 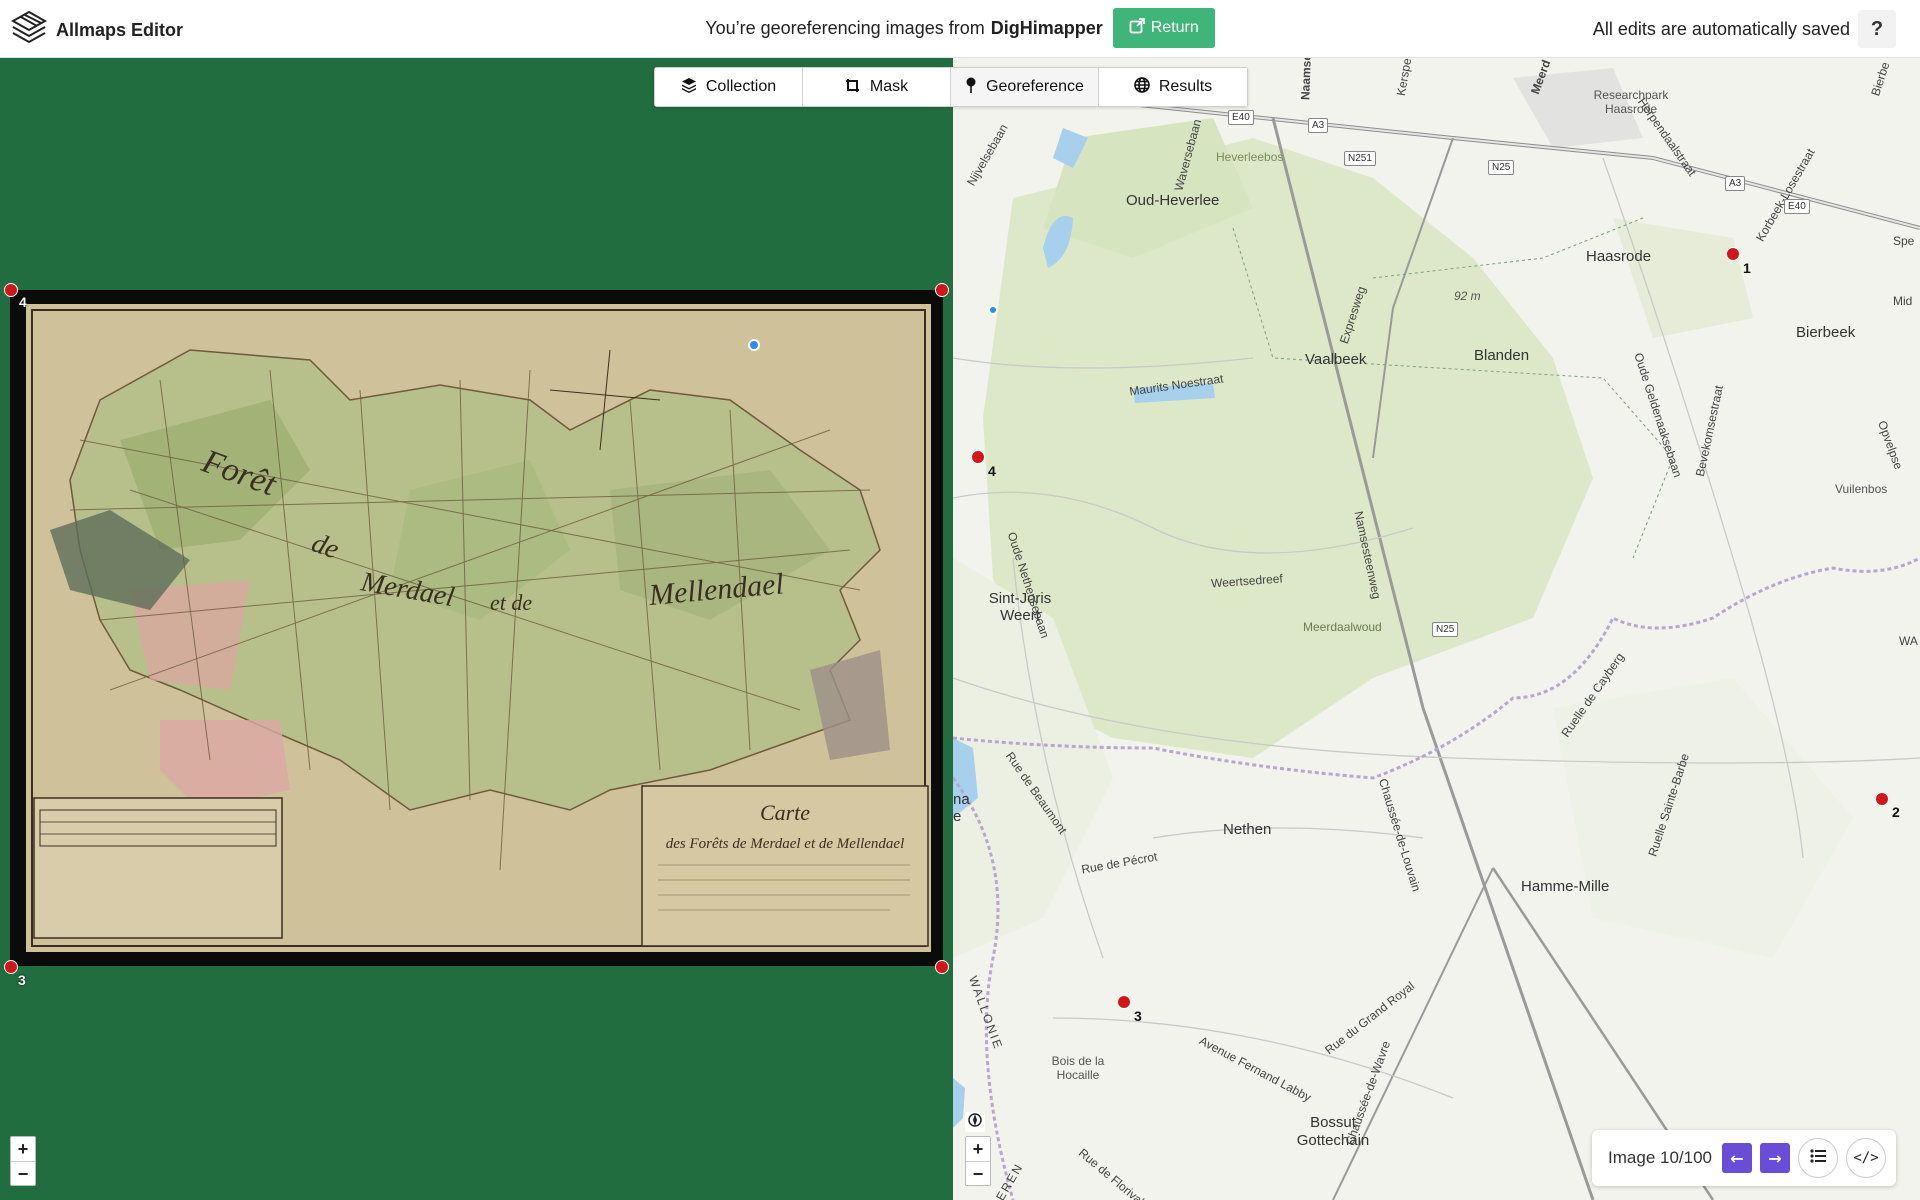 I want to click on label-blanden: Blanden, so click(x=1502, y=355).